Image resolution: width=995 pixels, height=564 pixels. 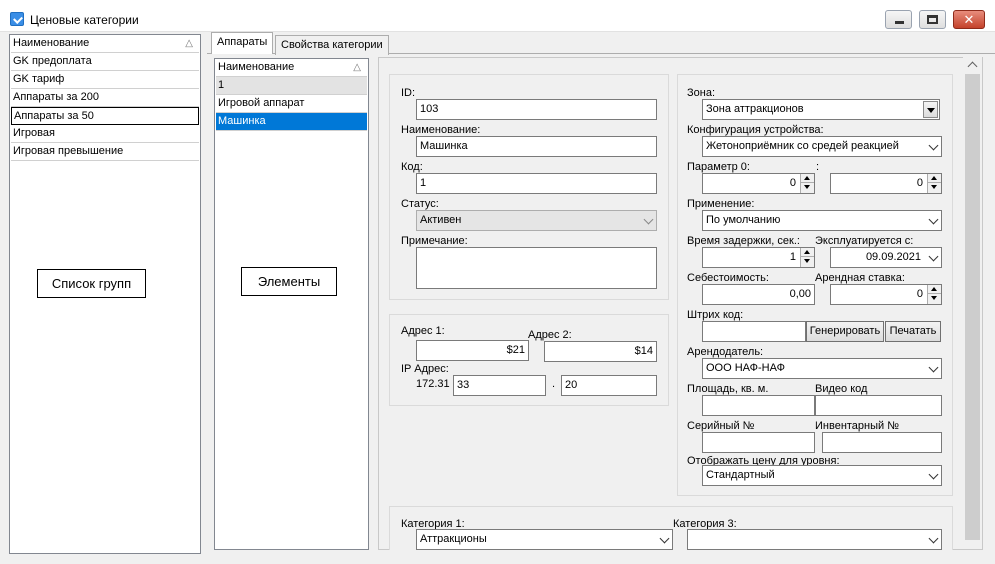 I want to click on address1-field: $21, so click(x=472, y=350).